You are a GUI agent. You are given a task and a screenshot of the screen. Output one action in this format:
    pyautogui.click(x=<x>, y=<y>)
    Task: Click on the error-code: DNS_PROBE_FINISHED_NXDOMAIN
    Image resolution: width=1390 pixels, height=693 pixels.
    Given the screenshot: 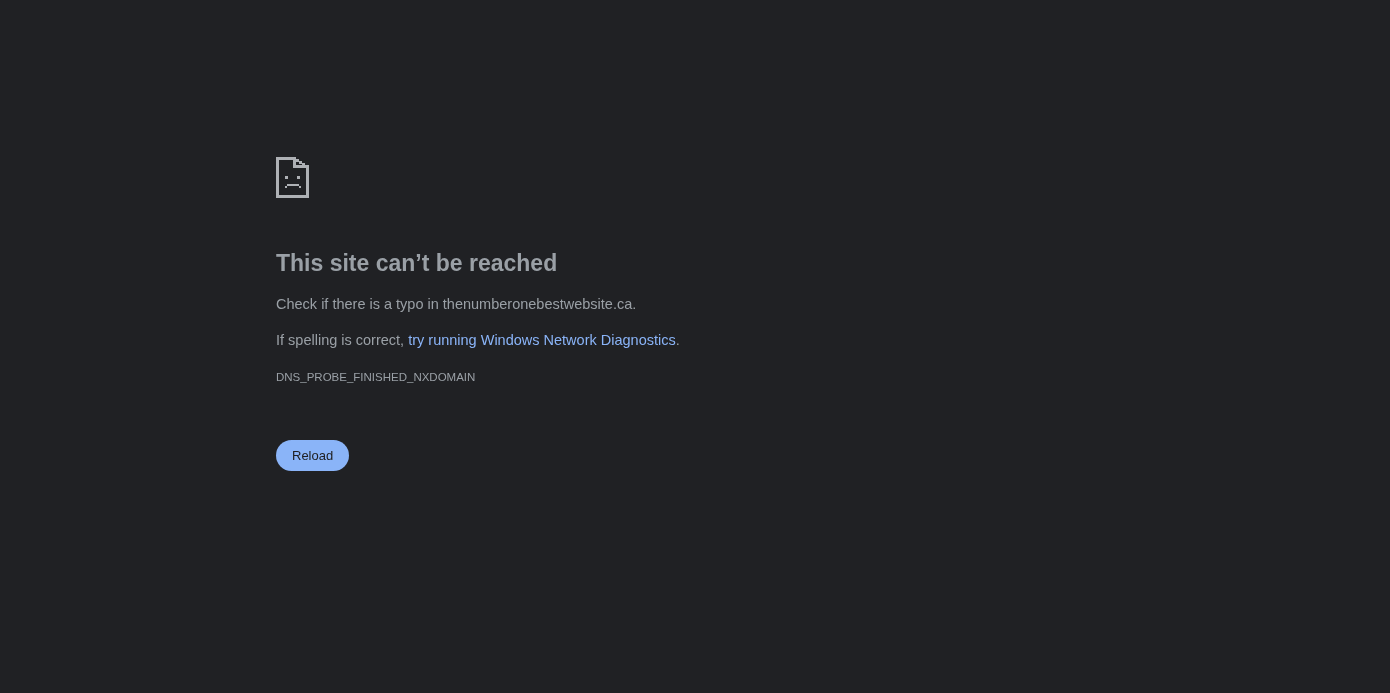 What is the action you would take?
    pyautogui.click(x=376, y=377)
    